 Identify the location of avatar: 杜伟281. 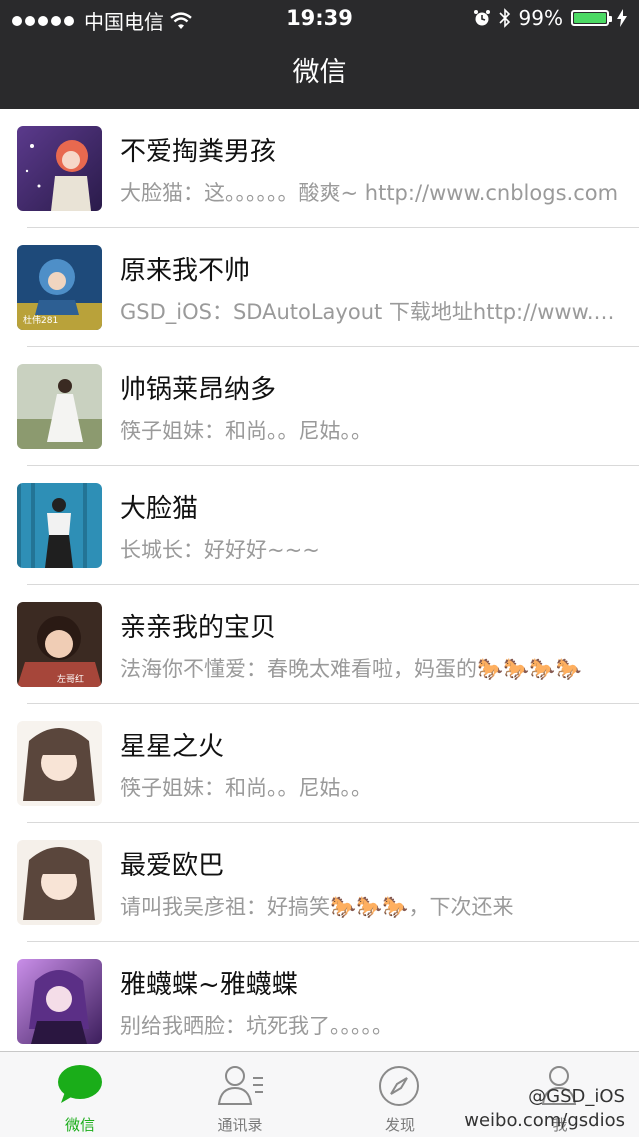
(59, 287).